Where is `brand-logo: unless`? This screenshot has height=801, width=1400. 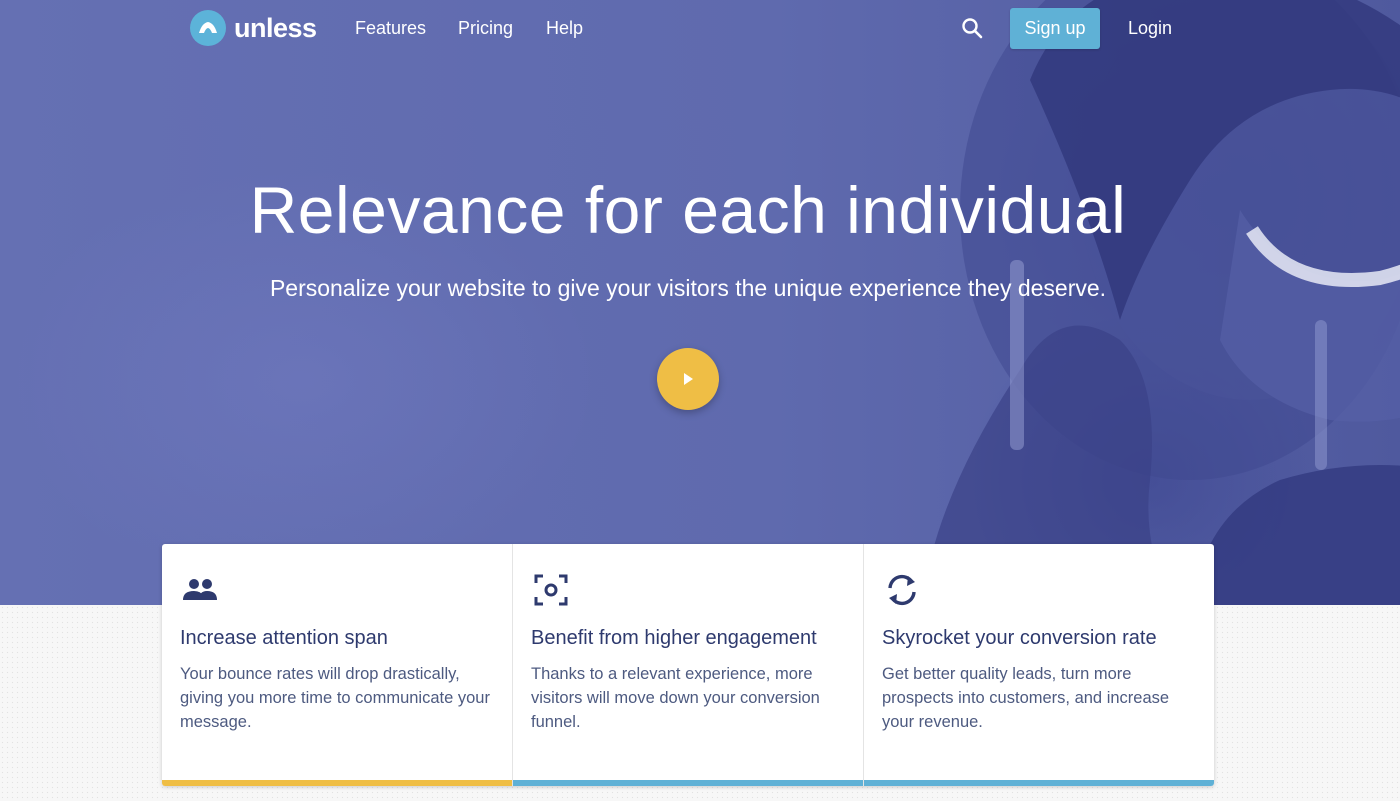 brand-logo: unless is located at coordinates (253, 28).